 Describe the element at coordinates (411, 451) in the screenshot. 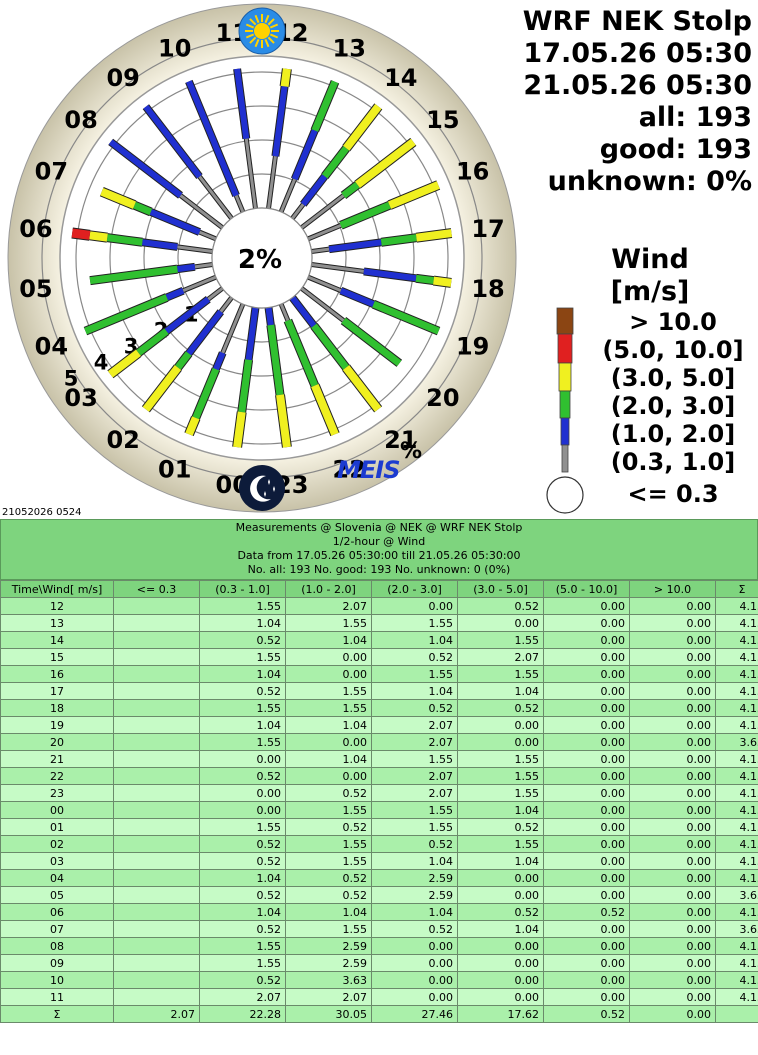

I see `ring-unit-label: %` at that location.